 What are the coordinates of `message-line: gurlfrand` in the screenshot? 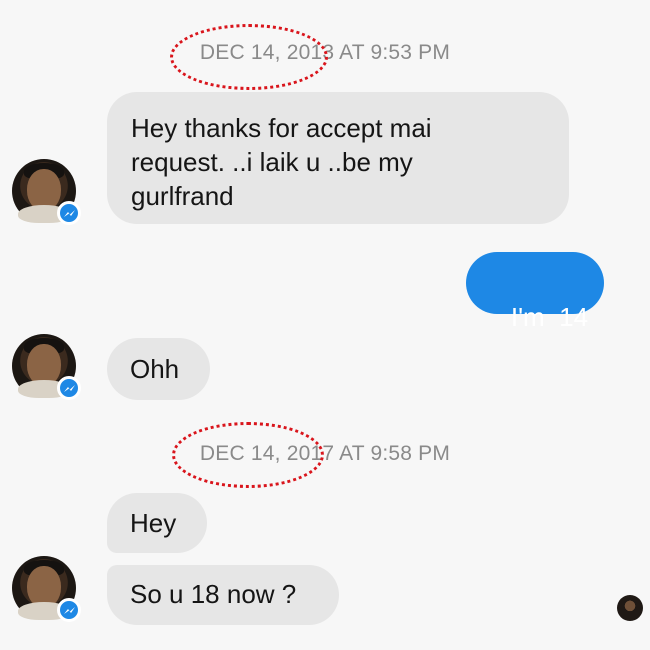 It's located at (182, 196).